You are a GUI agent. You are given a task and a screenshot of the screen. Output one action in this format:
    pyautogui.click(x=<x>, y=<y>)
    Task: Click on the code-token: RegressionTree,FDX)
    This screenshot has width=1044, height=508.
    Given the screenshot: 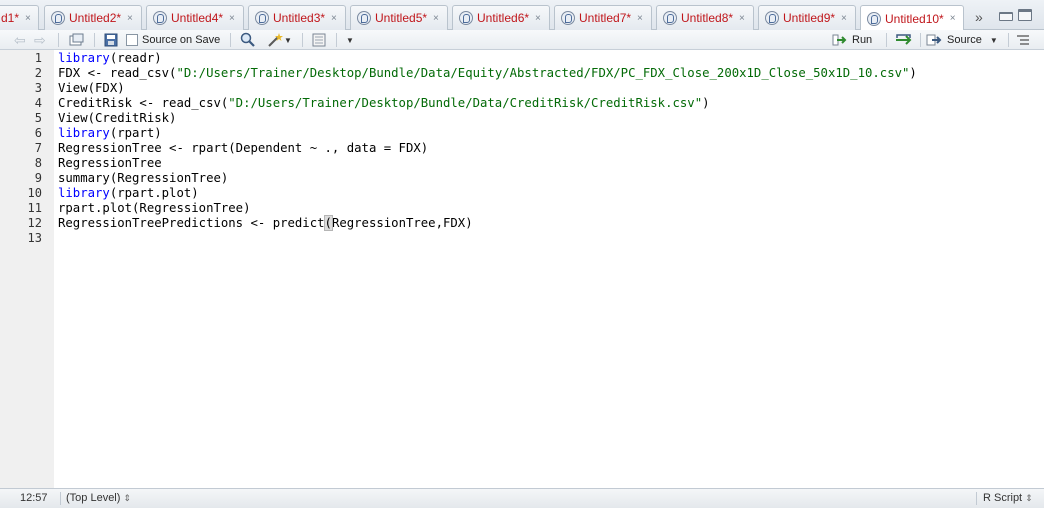 What is the action you would take?
    pyautogui.click(x=402, y=223)
    